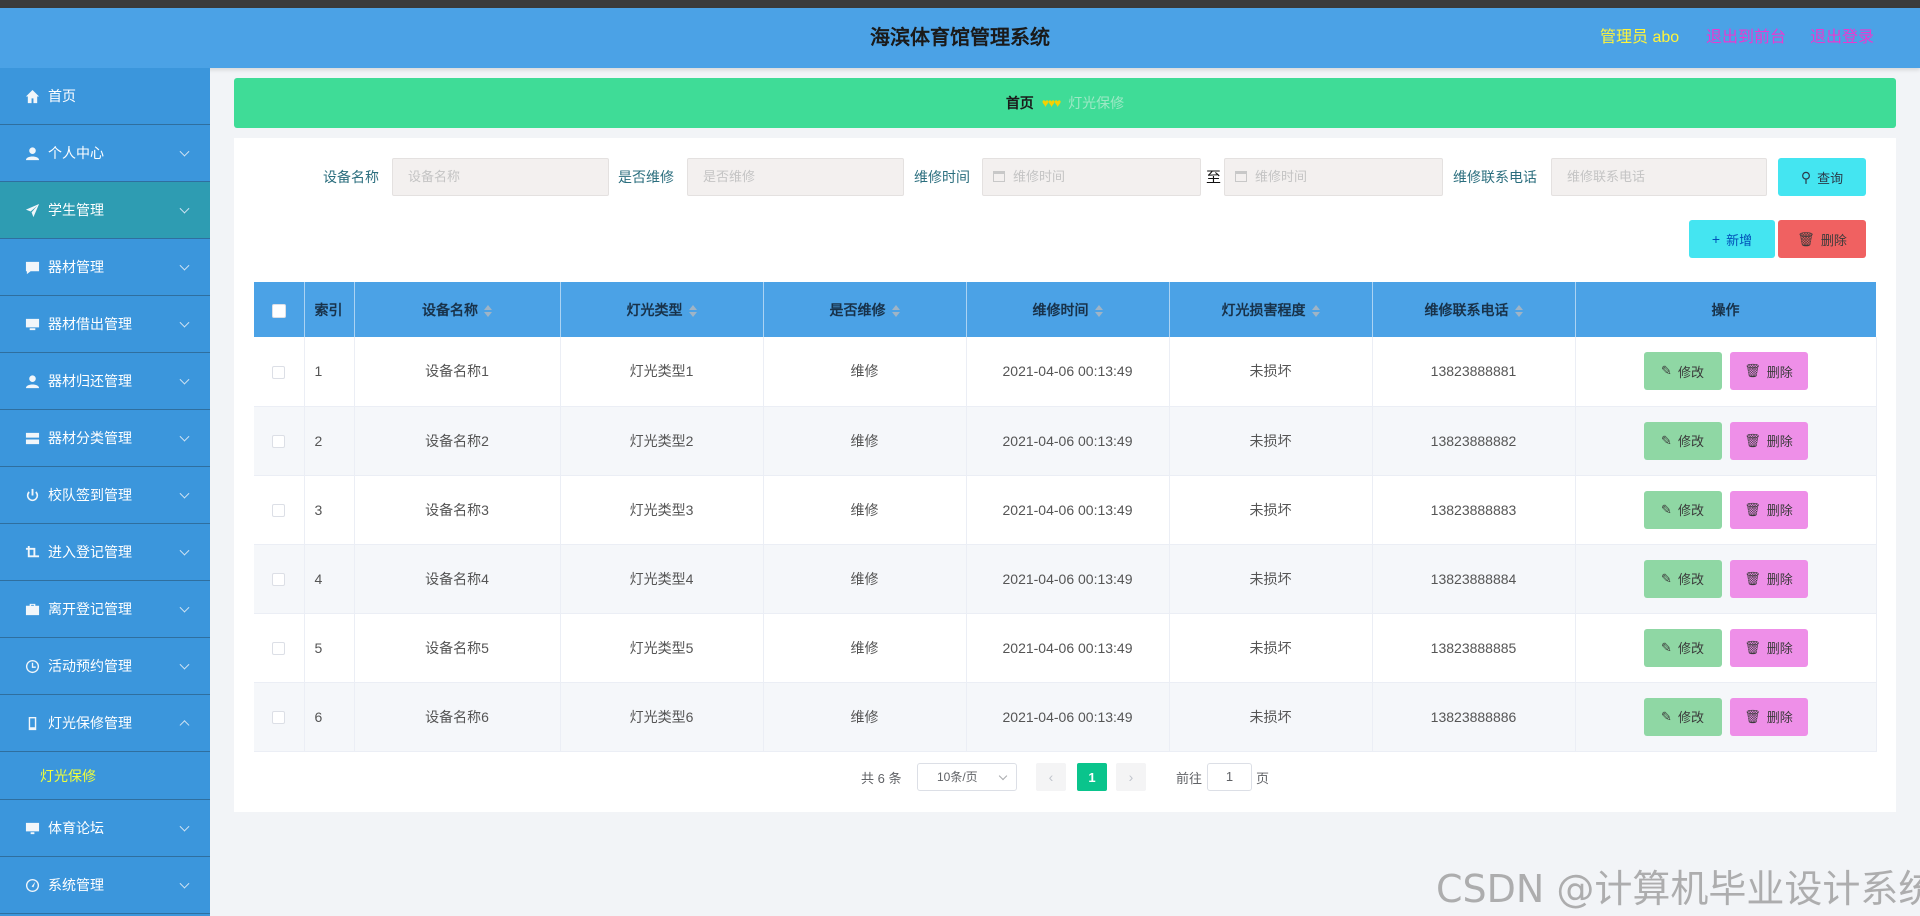 The height and width of the screenshot is (916, 1920). I want to click on next-page-button: ›, so click(1131, 777).